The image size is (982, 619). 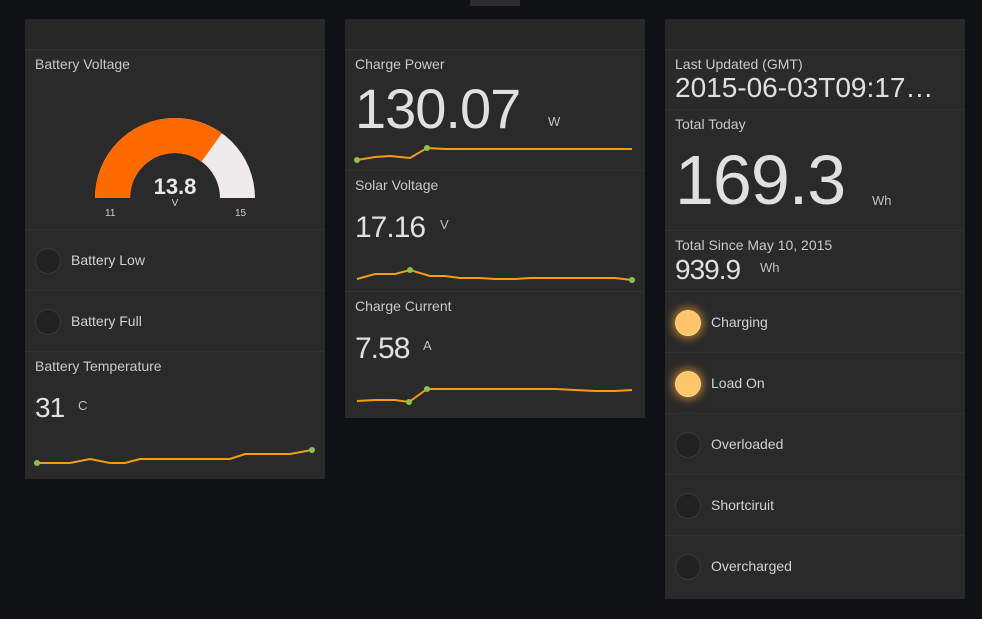 I want to click on total-since-title: Total Since May 10, 2015, so click(x=754, y=245).